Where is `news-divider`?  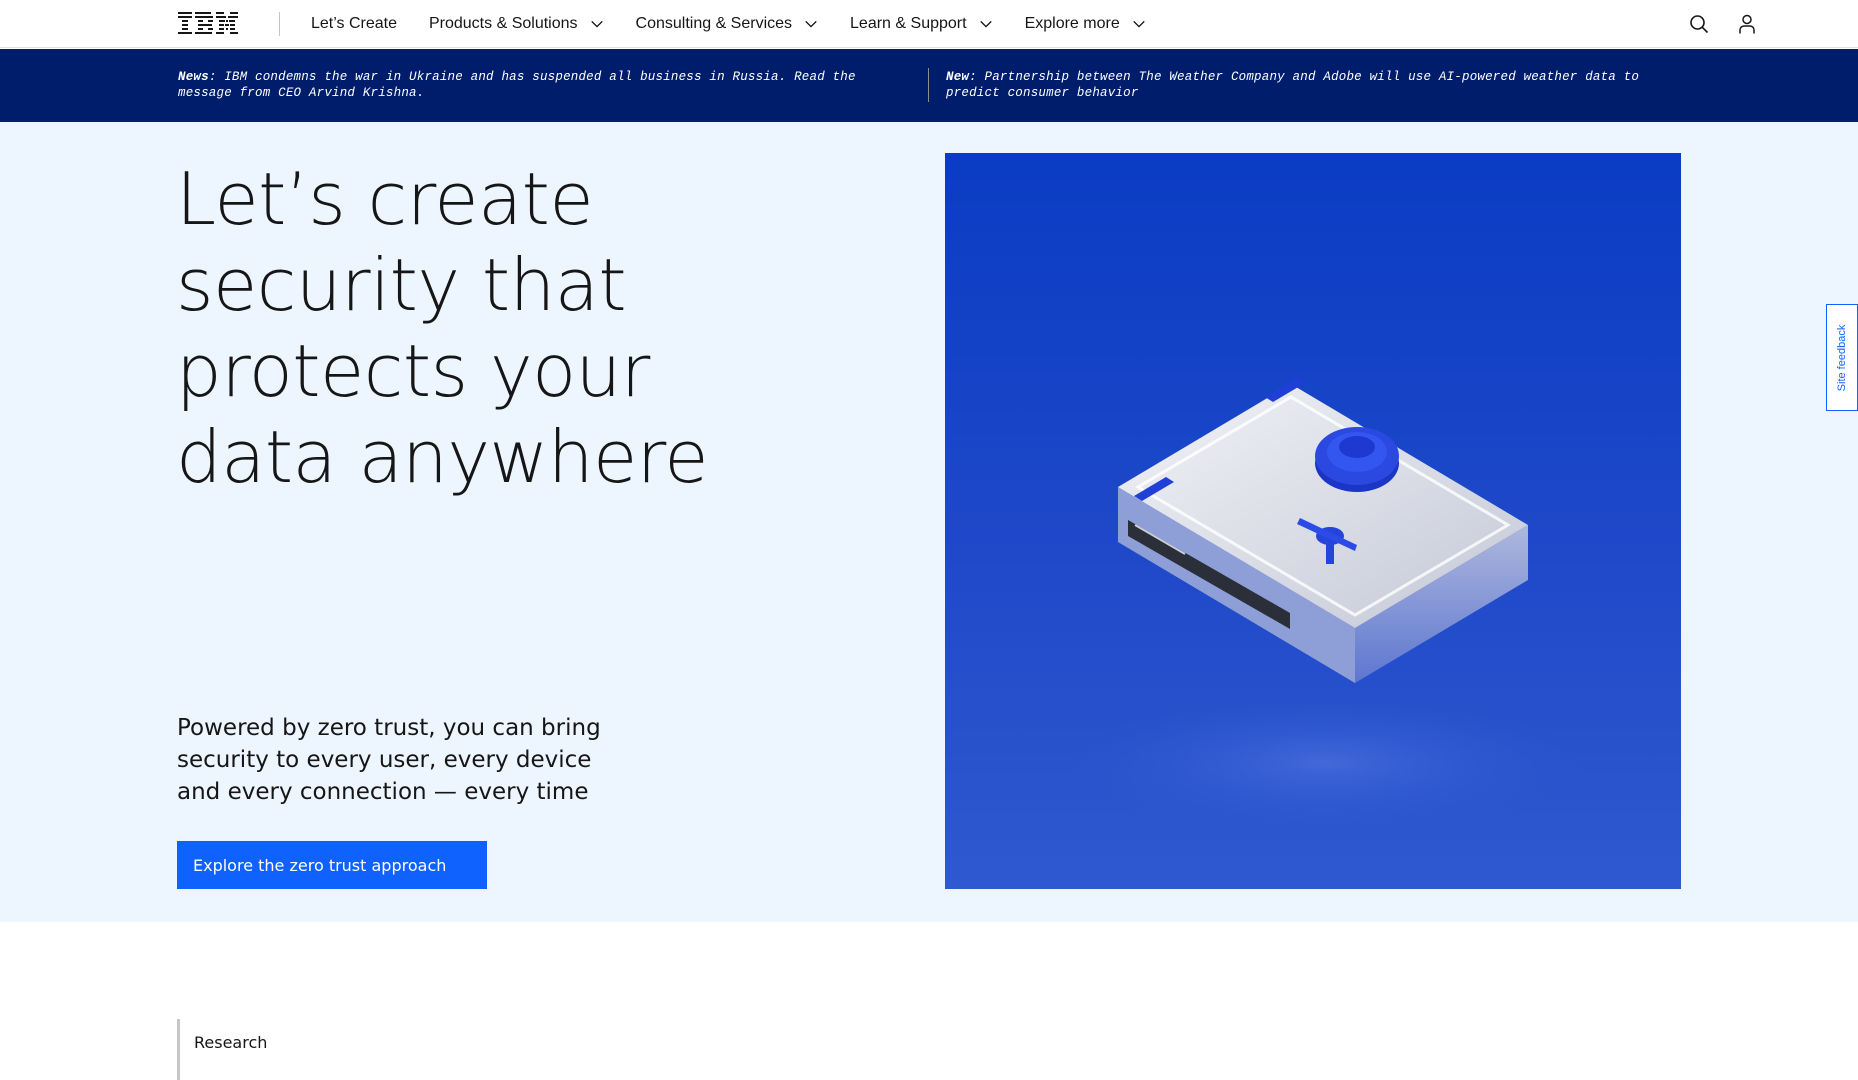 news-divider is located at coordinates (928, 85).